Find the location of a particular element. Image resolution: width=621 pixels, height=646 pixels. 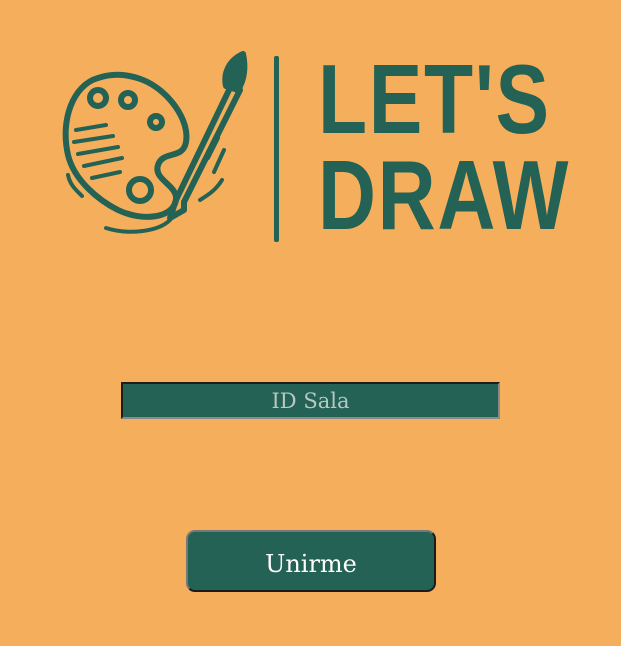

logo-line-1: LET'S is located at coordinates (434, 99).